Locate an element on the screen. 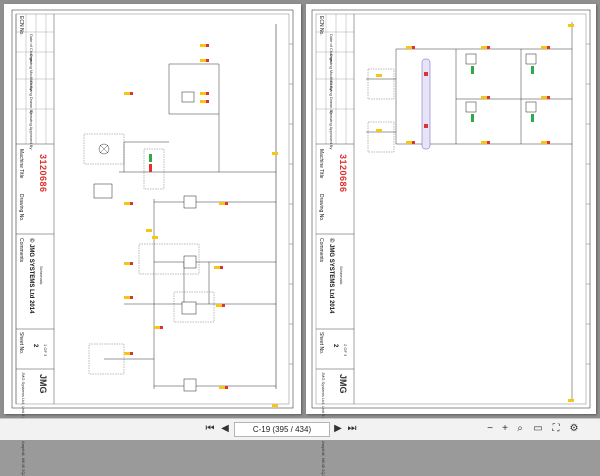 This screenshot has height=476, width=600. search-icon: ⌕ is located at coordinates (520, 429).